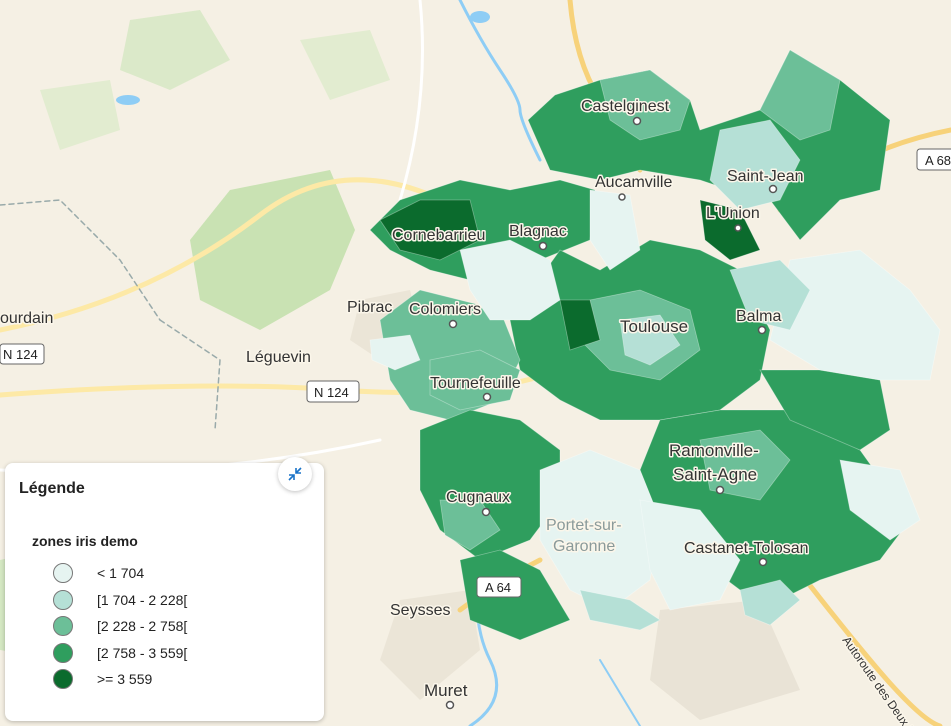  Describe the element at coordinates (142, 652) in the screenshot. I see `legend-label: [2 758 - 3 559[` at that location.